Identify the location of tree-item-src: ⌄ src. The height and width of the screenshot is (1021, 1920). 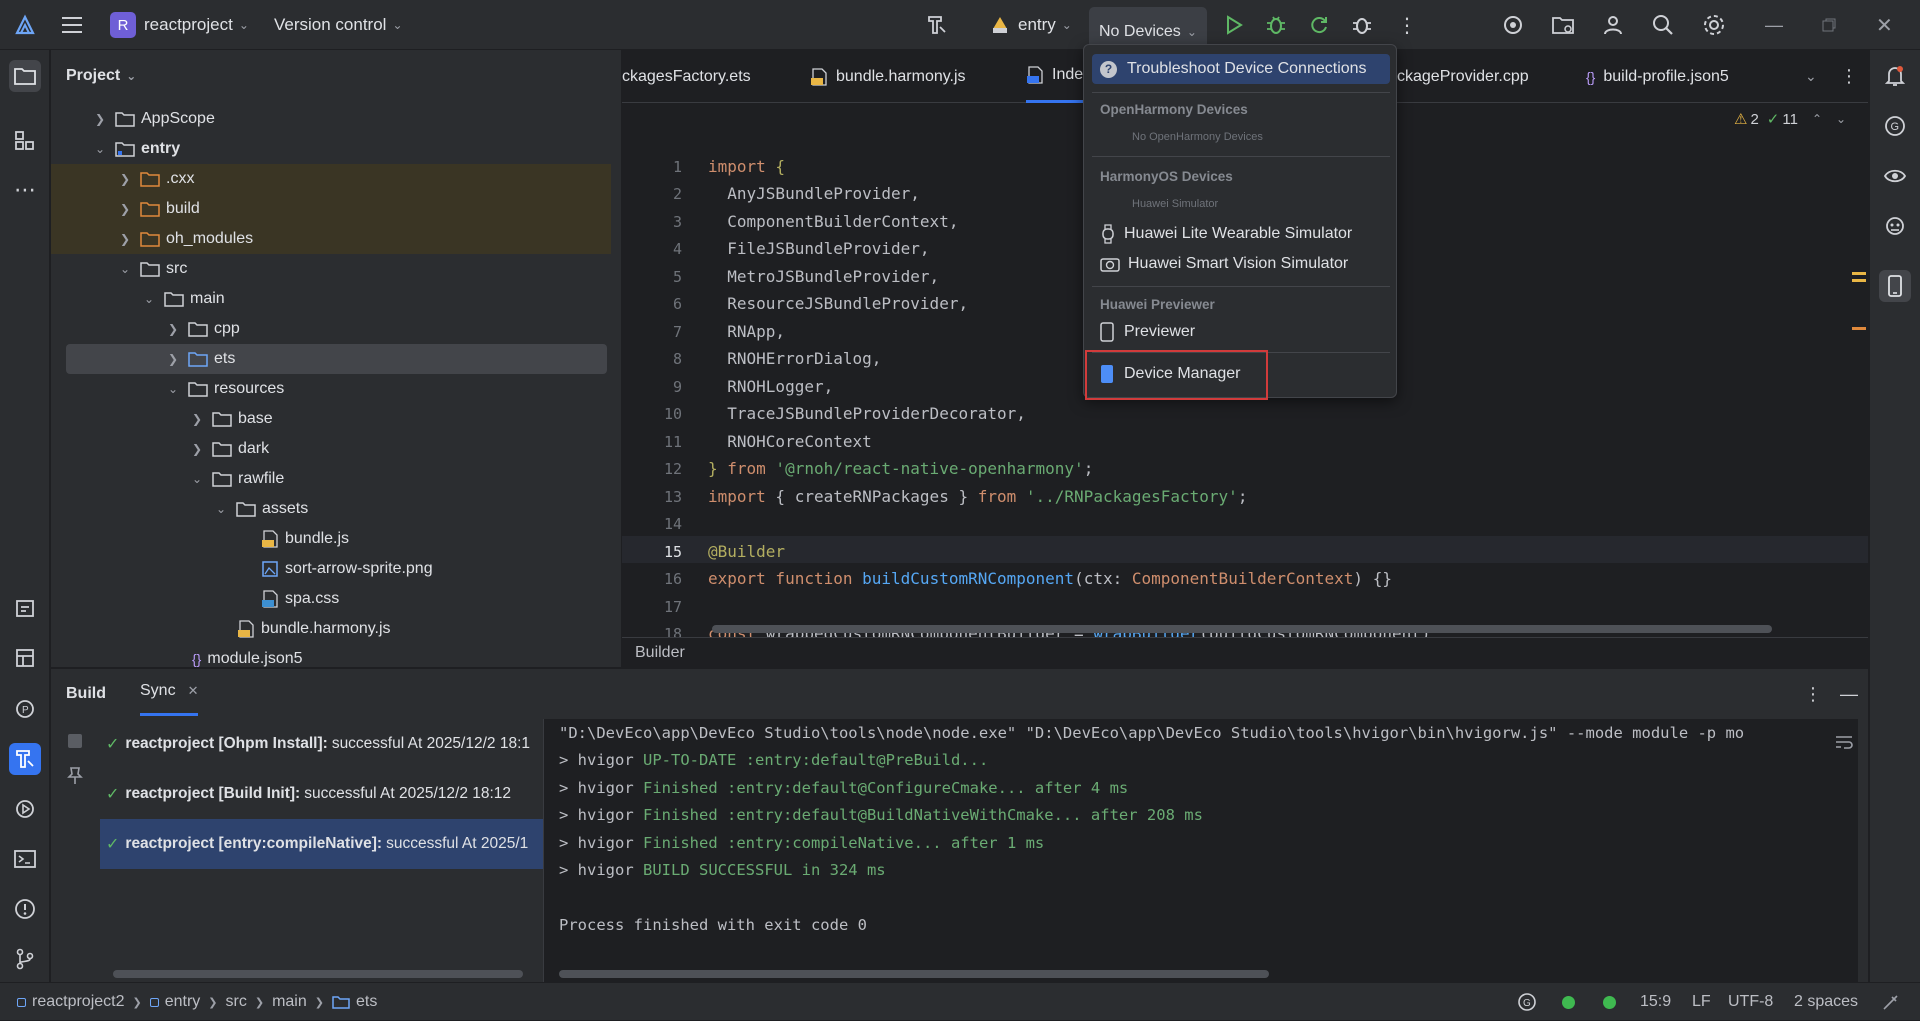
(331, 269).